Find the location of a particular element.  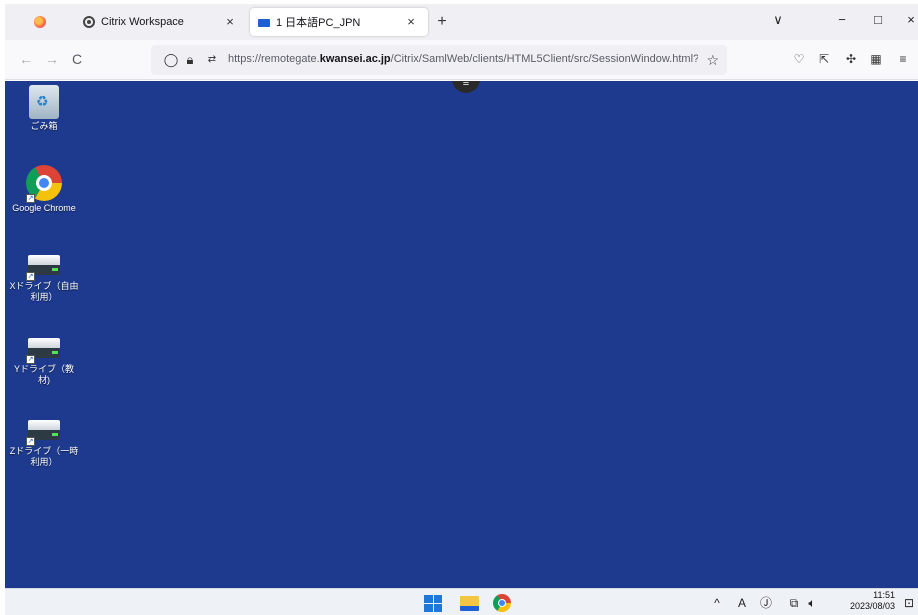

firefox-view-button is located at coordinates (40, 22).